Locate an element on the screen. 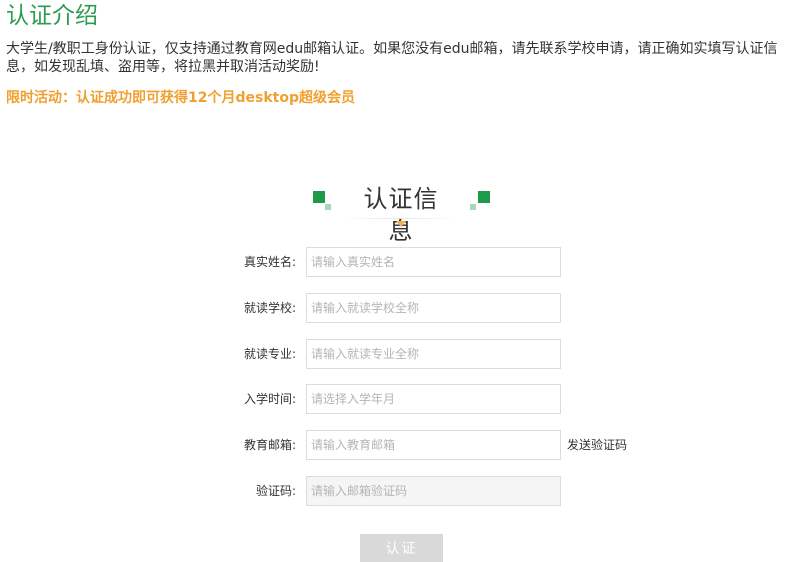 This screenshot has width=796, height=562. code-label: 验证码: is located at coordinates (275, 491).